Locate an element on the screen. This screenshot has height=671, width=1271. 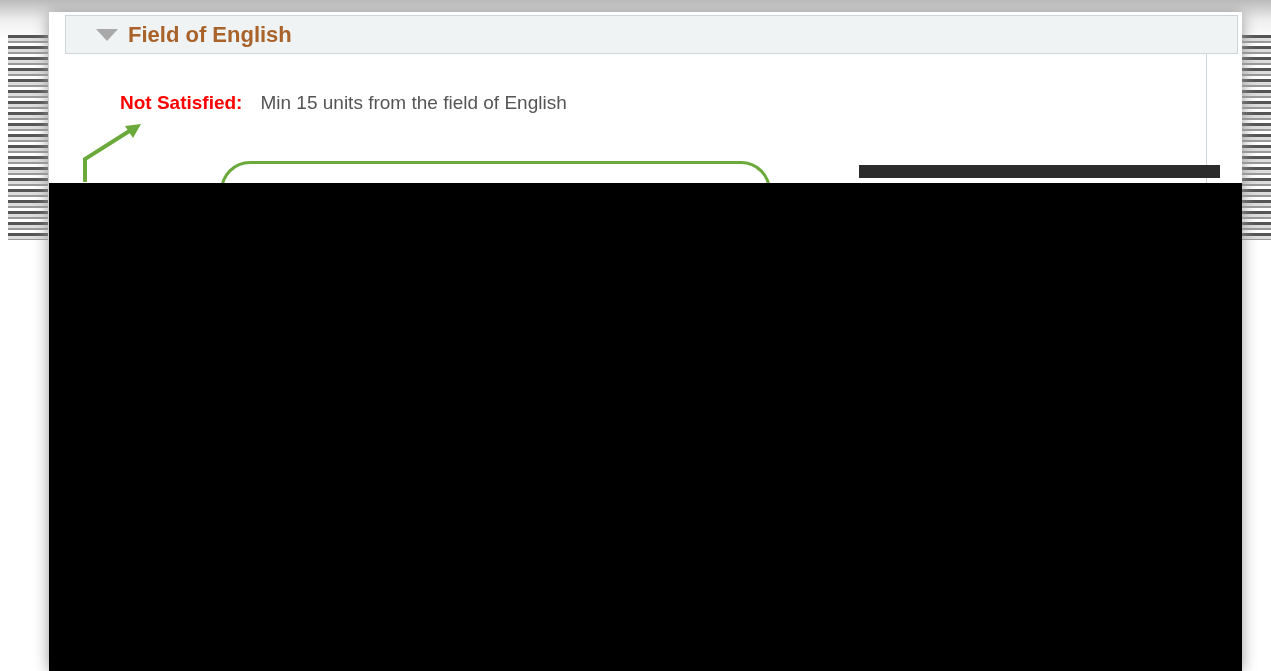
status-label: Not Satisfied: is located at coordinates (181, 103).